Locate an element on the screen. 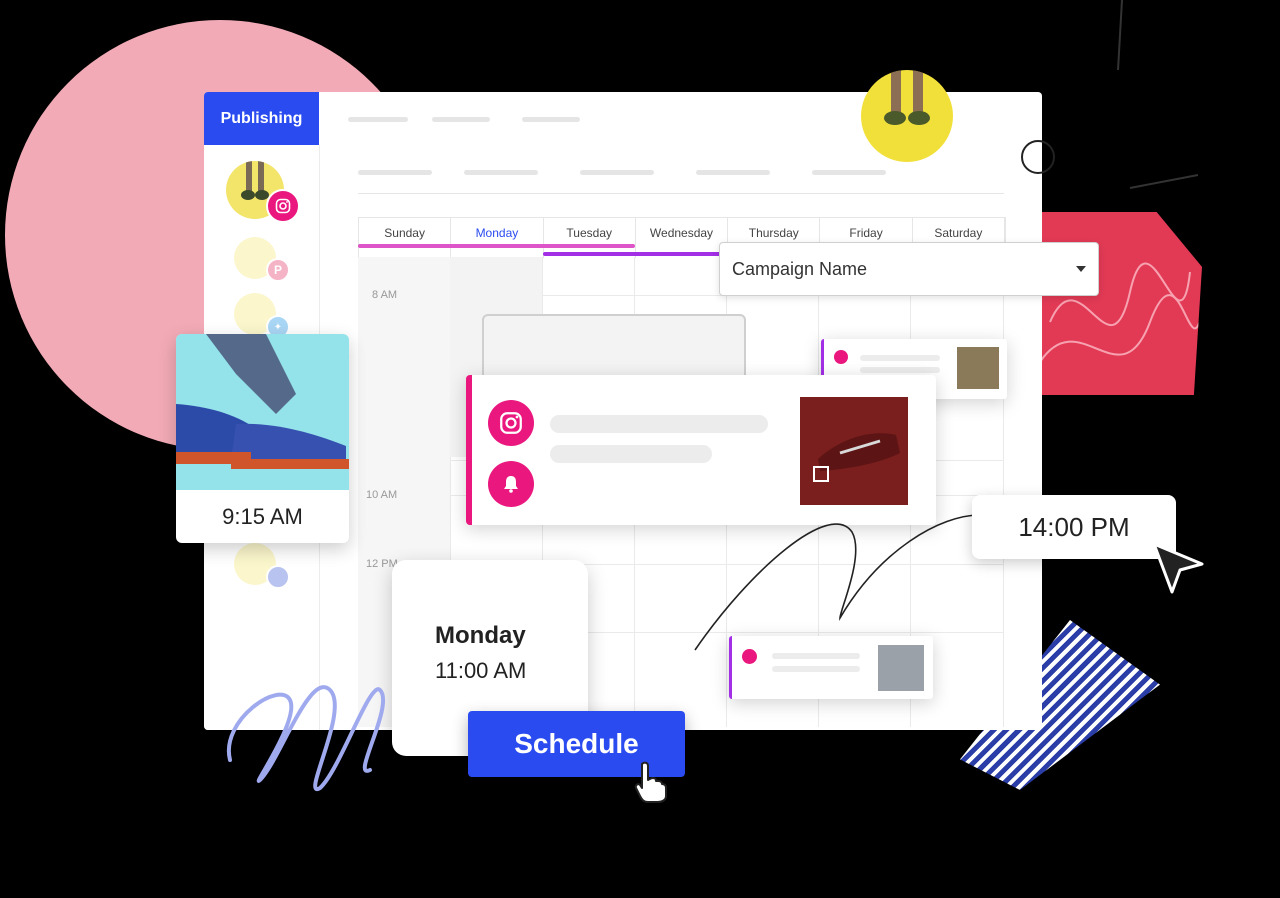  date-time: 11:00 AM is located at coordinates (481, 670).